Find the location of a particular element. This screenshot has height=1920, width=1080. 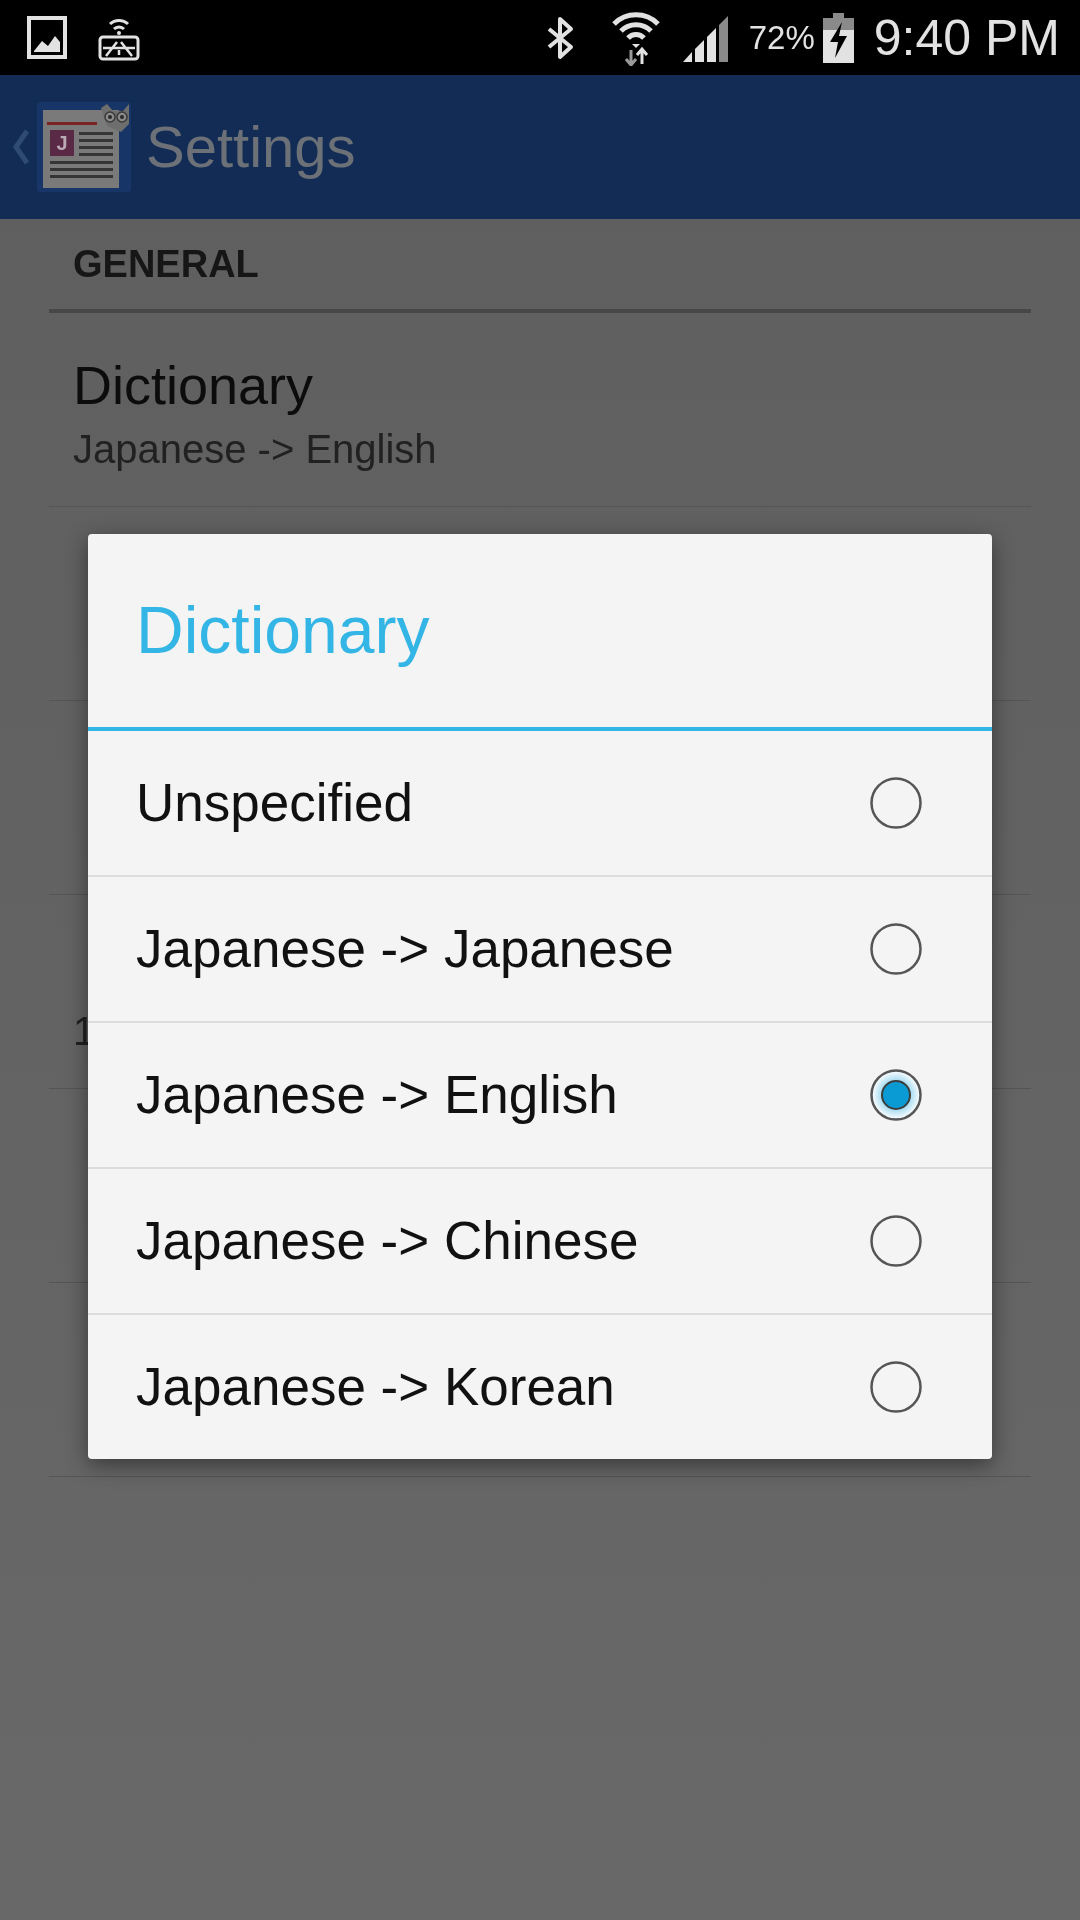

dictionary-option: Japanese -> Chinese is located at coordinates (540, 1240).